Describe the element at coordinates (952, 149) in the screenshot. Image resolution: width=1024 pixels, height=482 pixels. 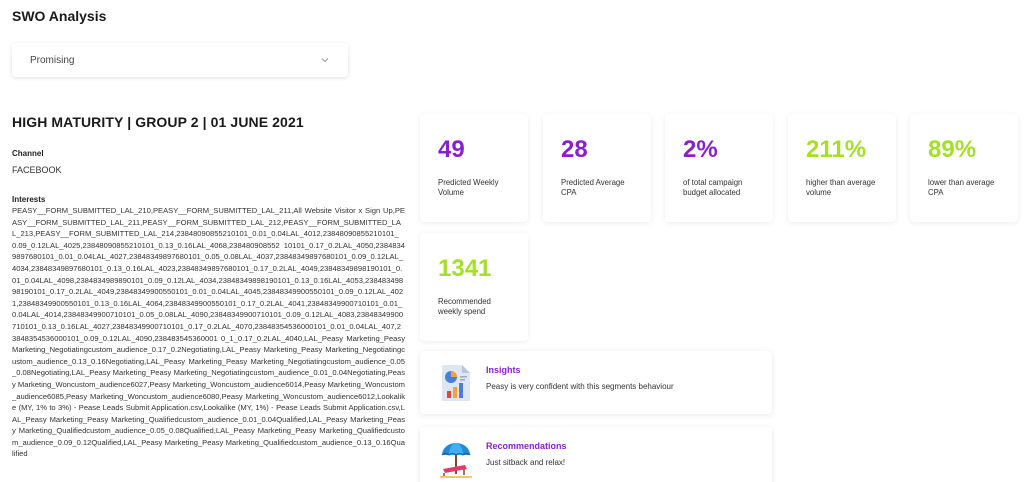
I see `stat-value: 89%` at that location.